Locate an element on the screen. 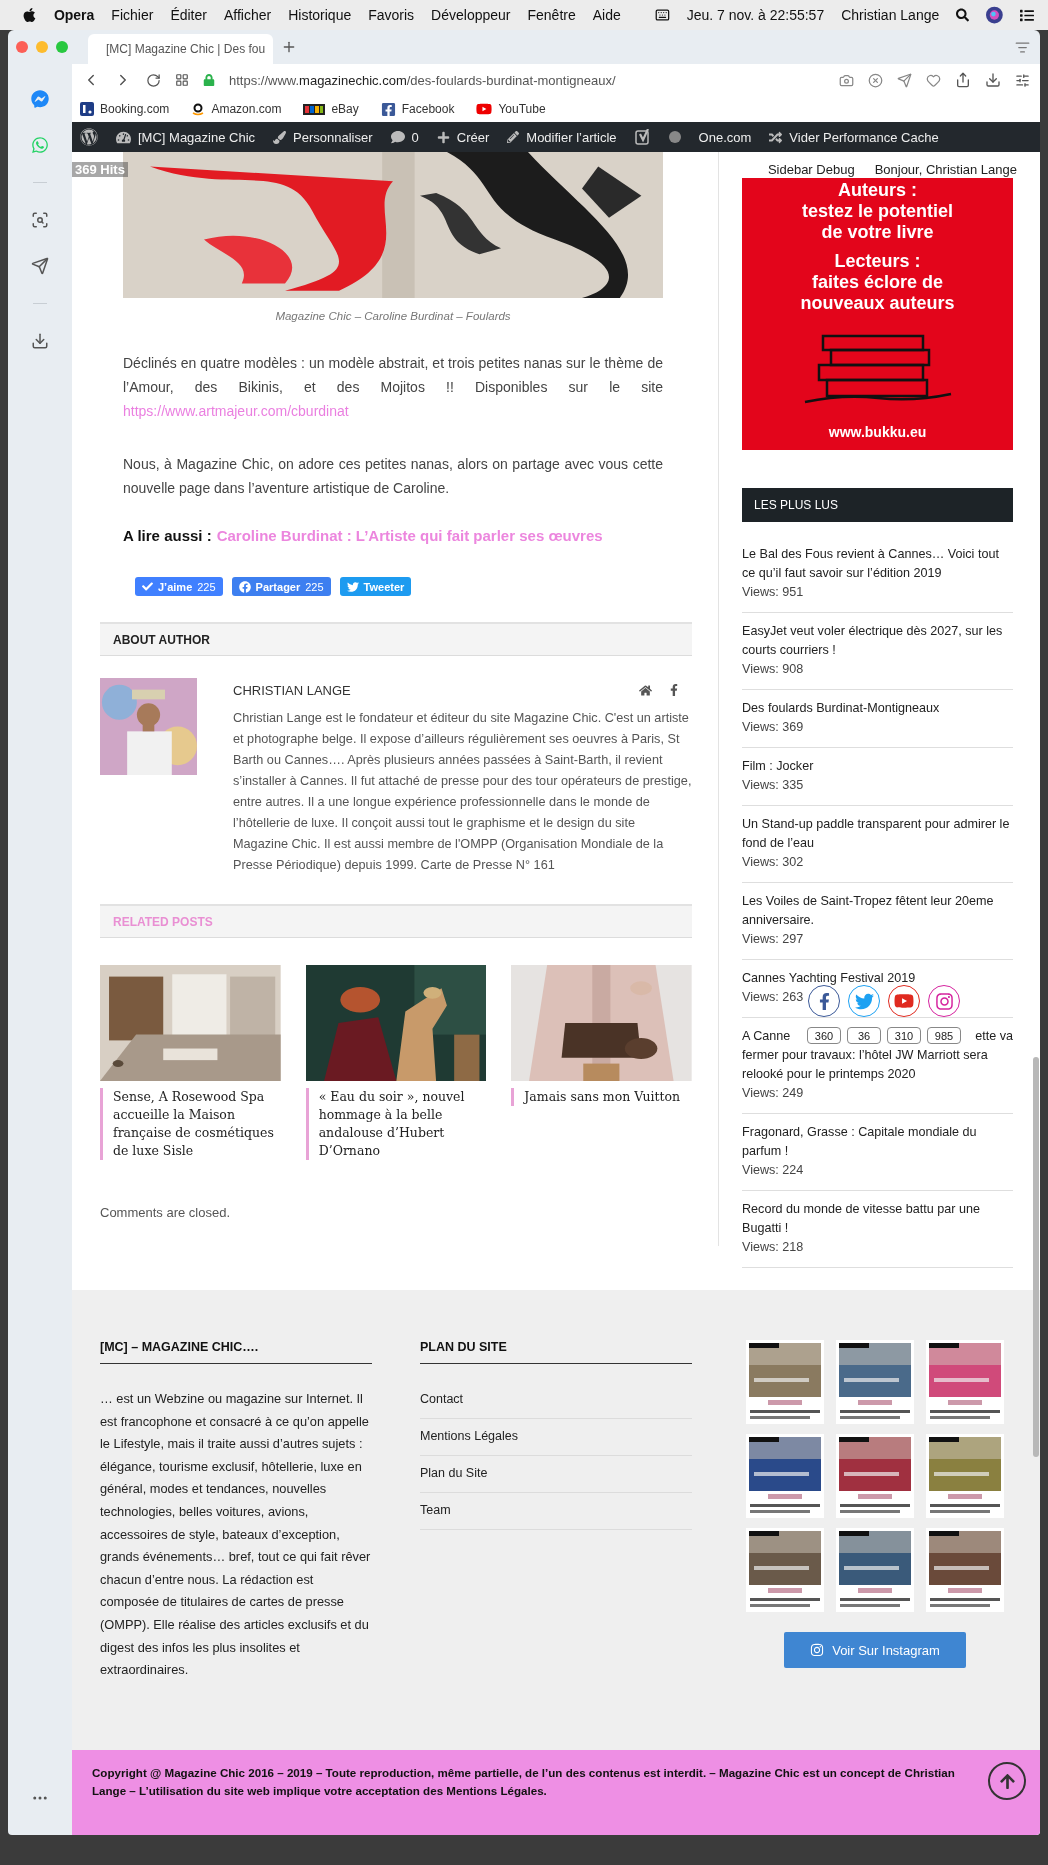 This screenshot has height=1865, width=1048. admin-bar-item: 0 is located at coordinates (404, 137).